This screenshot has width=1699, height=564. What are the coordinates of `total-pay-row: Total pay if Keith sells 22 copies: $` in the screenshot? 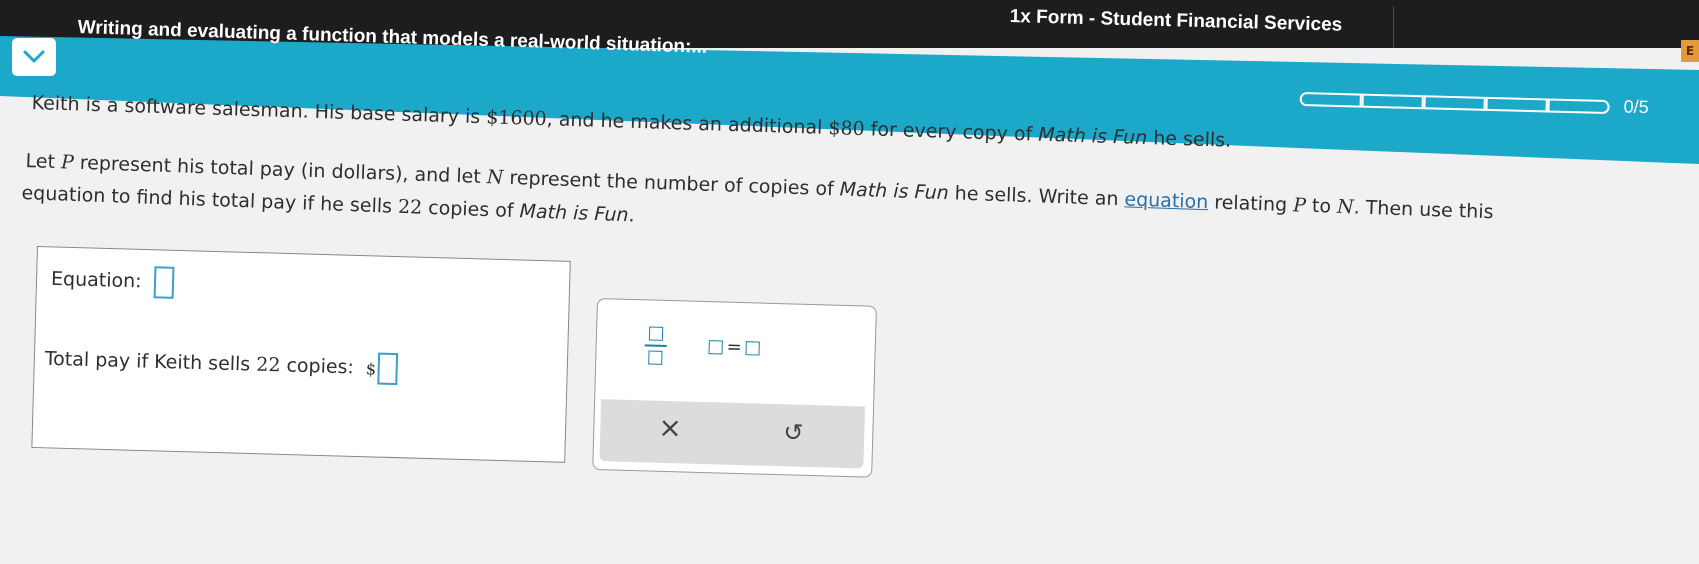 It's located at (221, 364).